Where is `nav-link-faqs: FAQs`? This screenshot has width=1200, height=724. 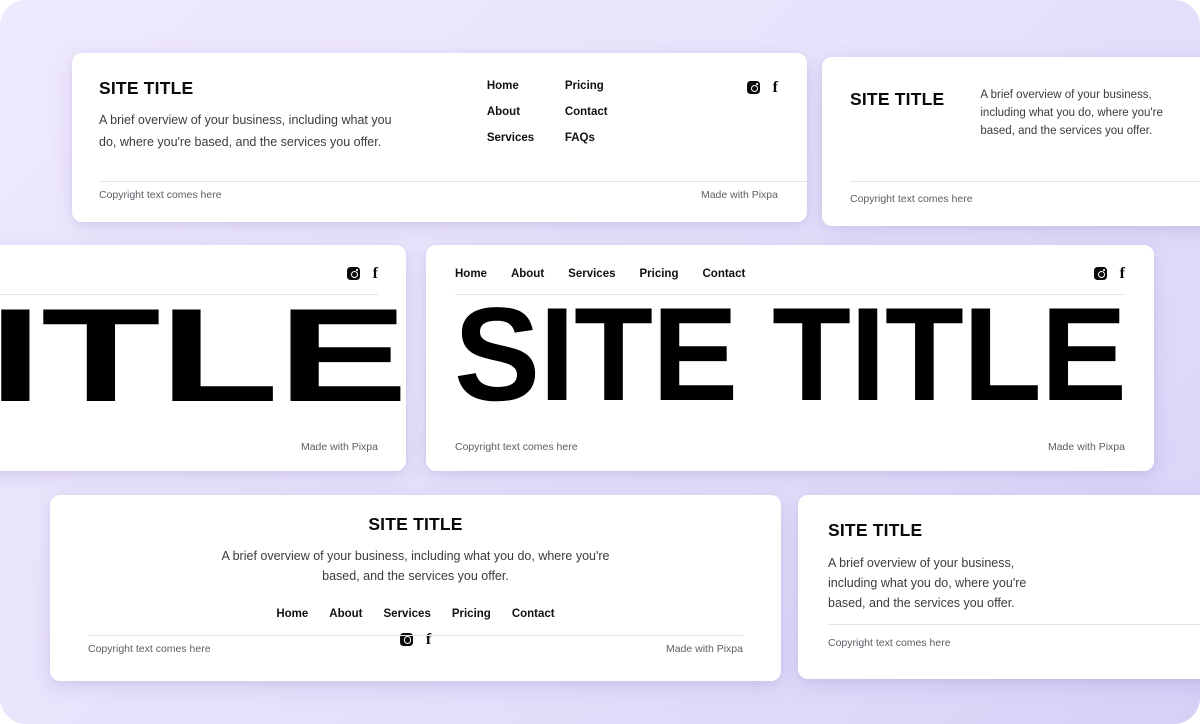
nav-link-faqs: FAQs is located at coordinates (600, 138).